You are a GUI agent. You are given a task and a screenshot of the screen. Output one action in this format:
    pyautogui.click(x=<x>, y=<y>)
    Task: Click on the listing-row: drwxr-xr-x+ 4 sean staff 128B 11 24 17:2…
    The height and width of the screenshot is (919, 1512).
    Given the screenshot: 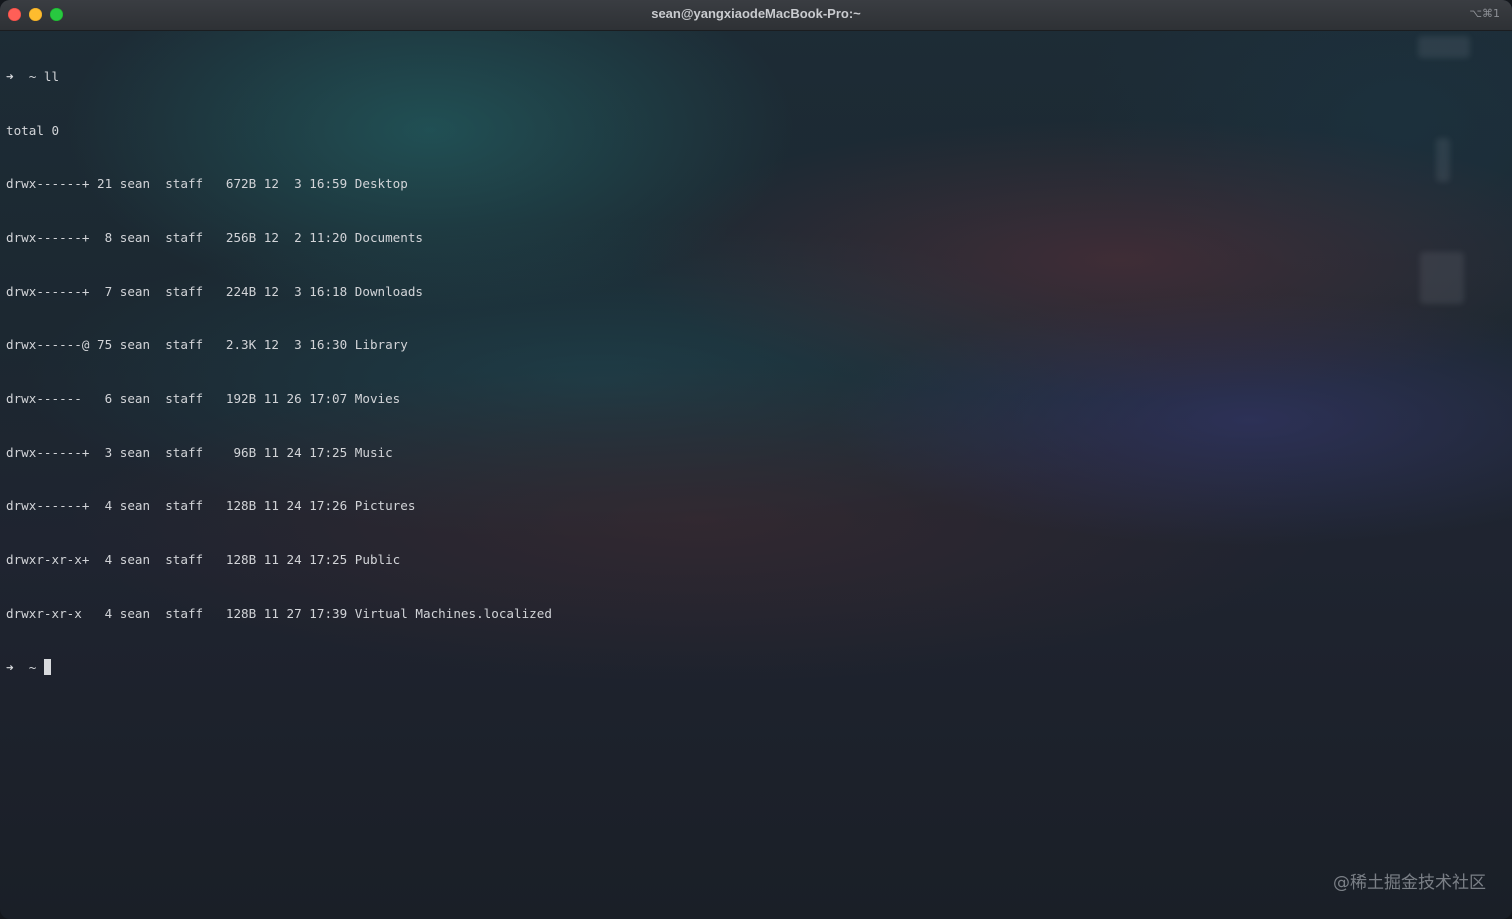 What is the action you would take?
    pyautogui.click(x=203, y=560)
    